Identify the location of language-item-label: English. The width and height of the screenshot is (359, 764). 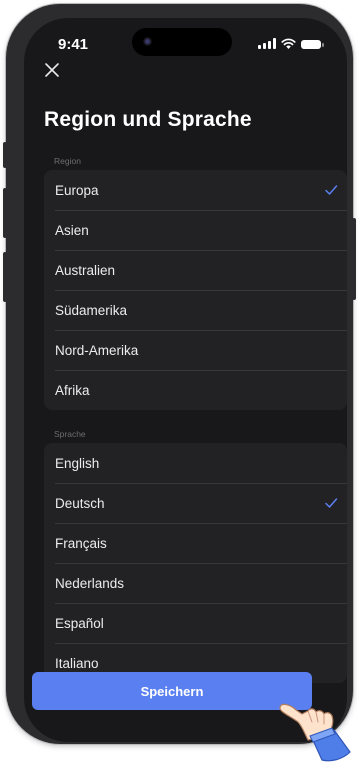
(77, 463).